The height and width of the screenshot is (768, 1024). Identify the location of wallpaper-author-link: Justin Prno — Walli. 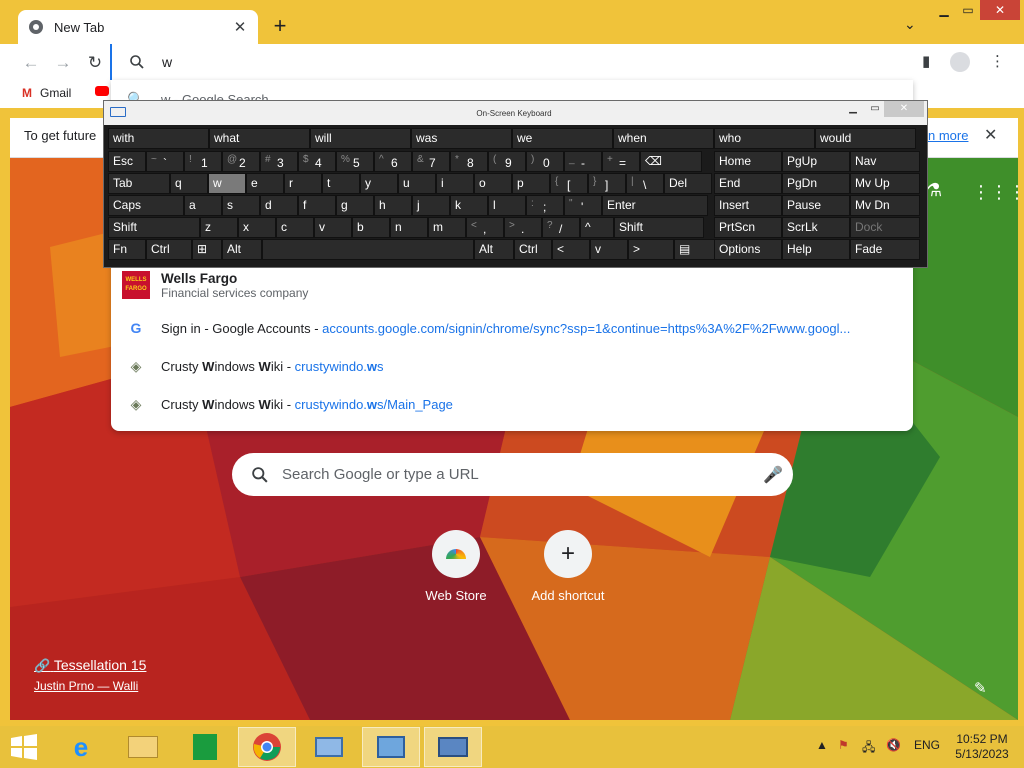
(86, 686).